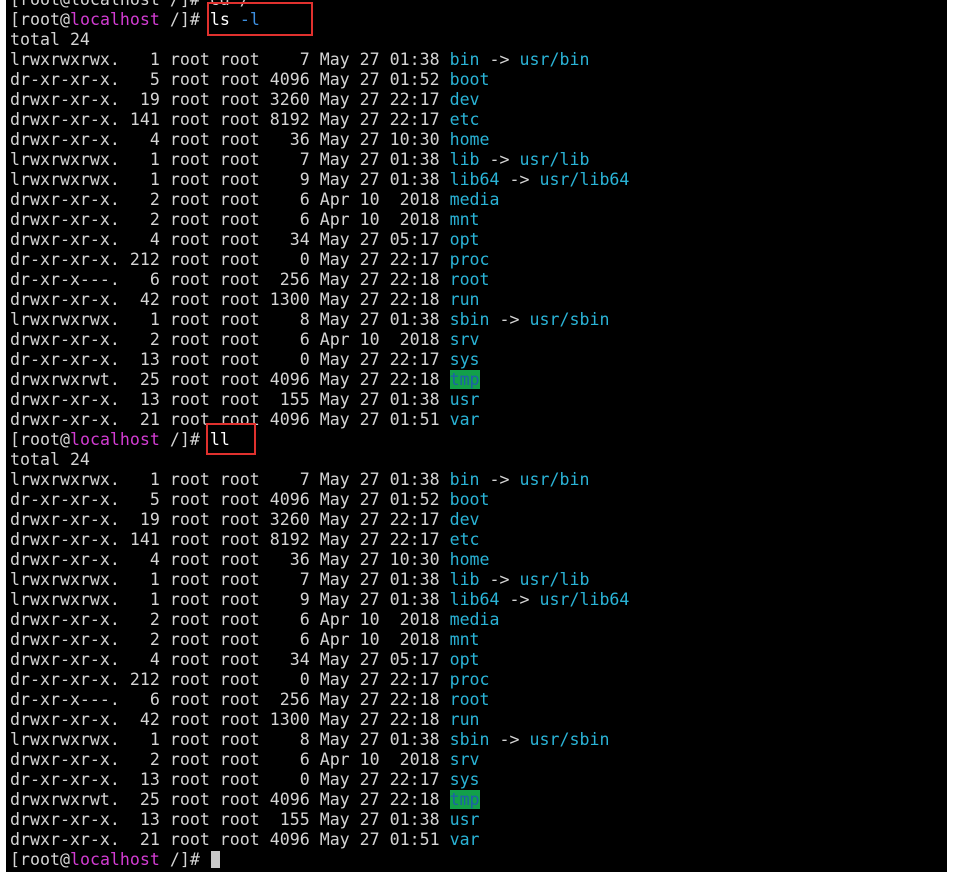 The height and width of the screenshot is (878, 953). What do you see at coordinates (230, 139) in the screenshot?
I see `listing-meta: drwxr-xr-x. 4 root root 36 May 27 10:30` at bounding box center [230, 139].